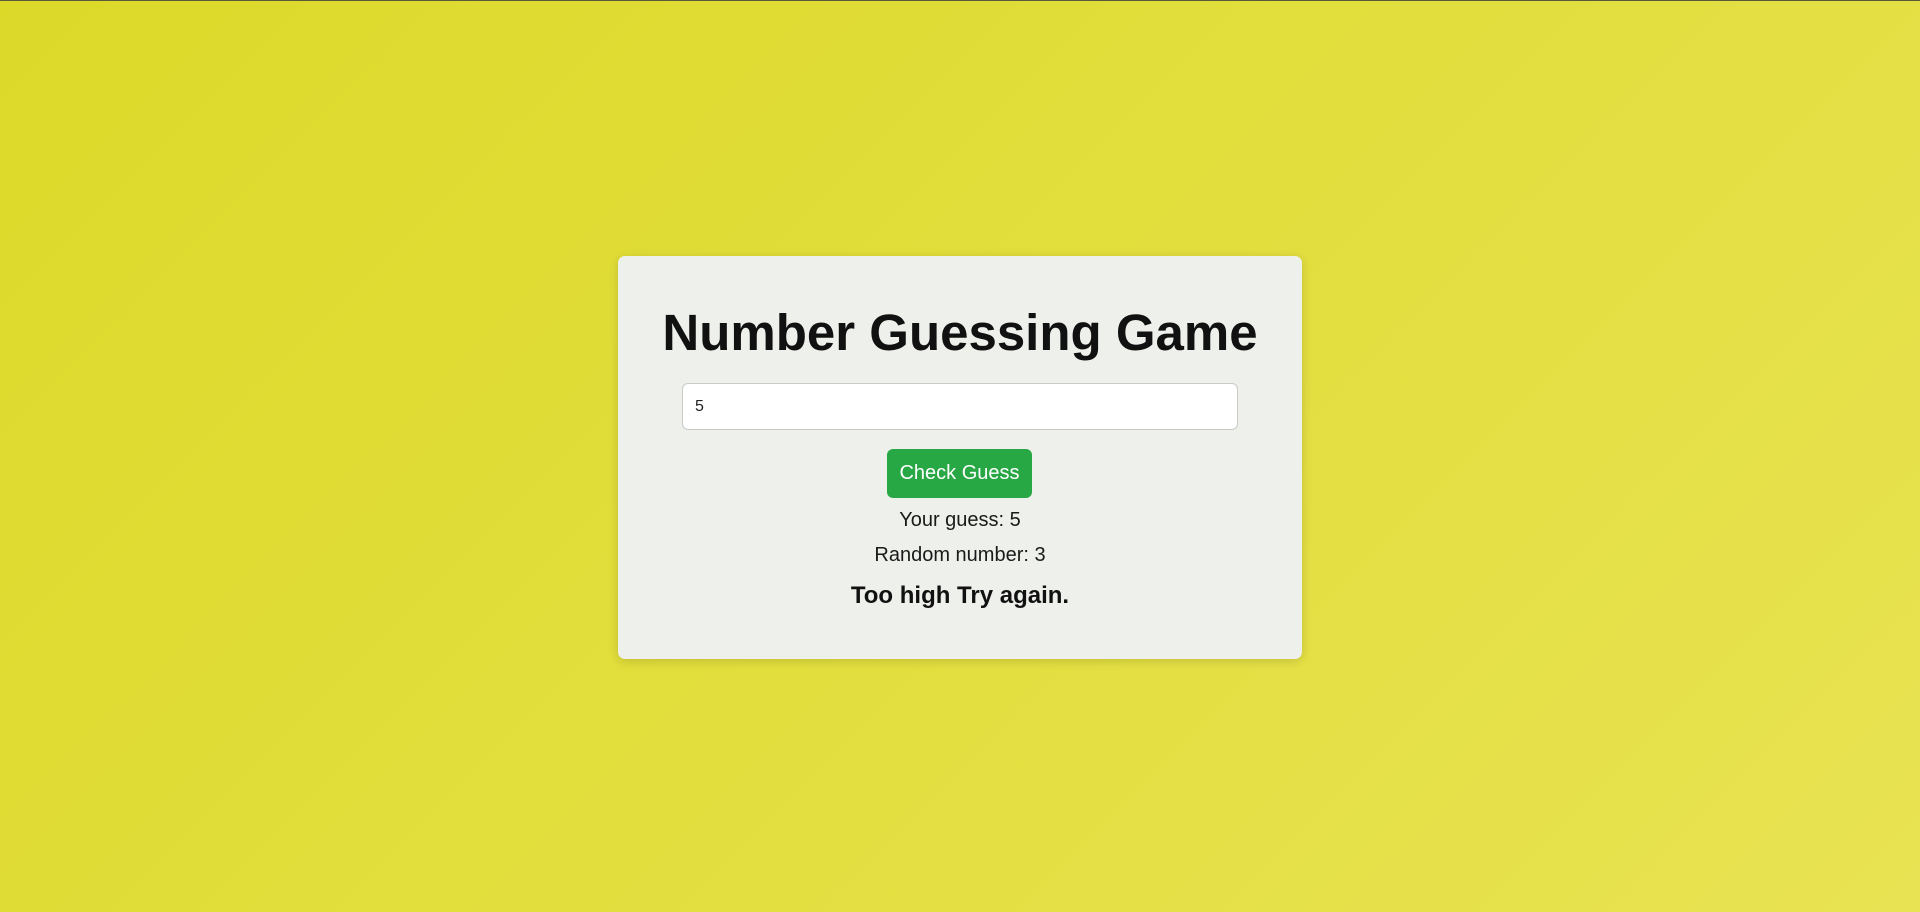 This screenshot has height=912, width=1920. I want to click on page-title: Number Guessing Game, so click(960, 332).